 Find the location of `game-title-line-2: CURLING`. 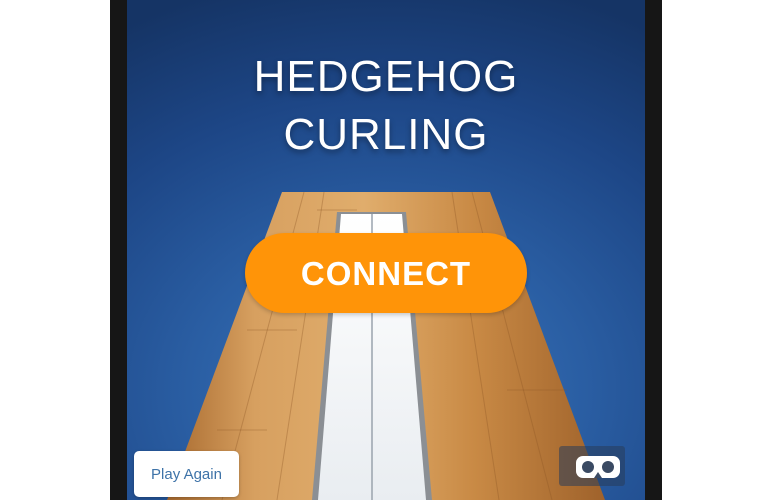

game-title-line-2: CURLING is located at coordinates (386, 134).